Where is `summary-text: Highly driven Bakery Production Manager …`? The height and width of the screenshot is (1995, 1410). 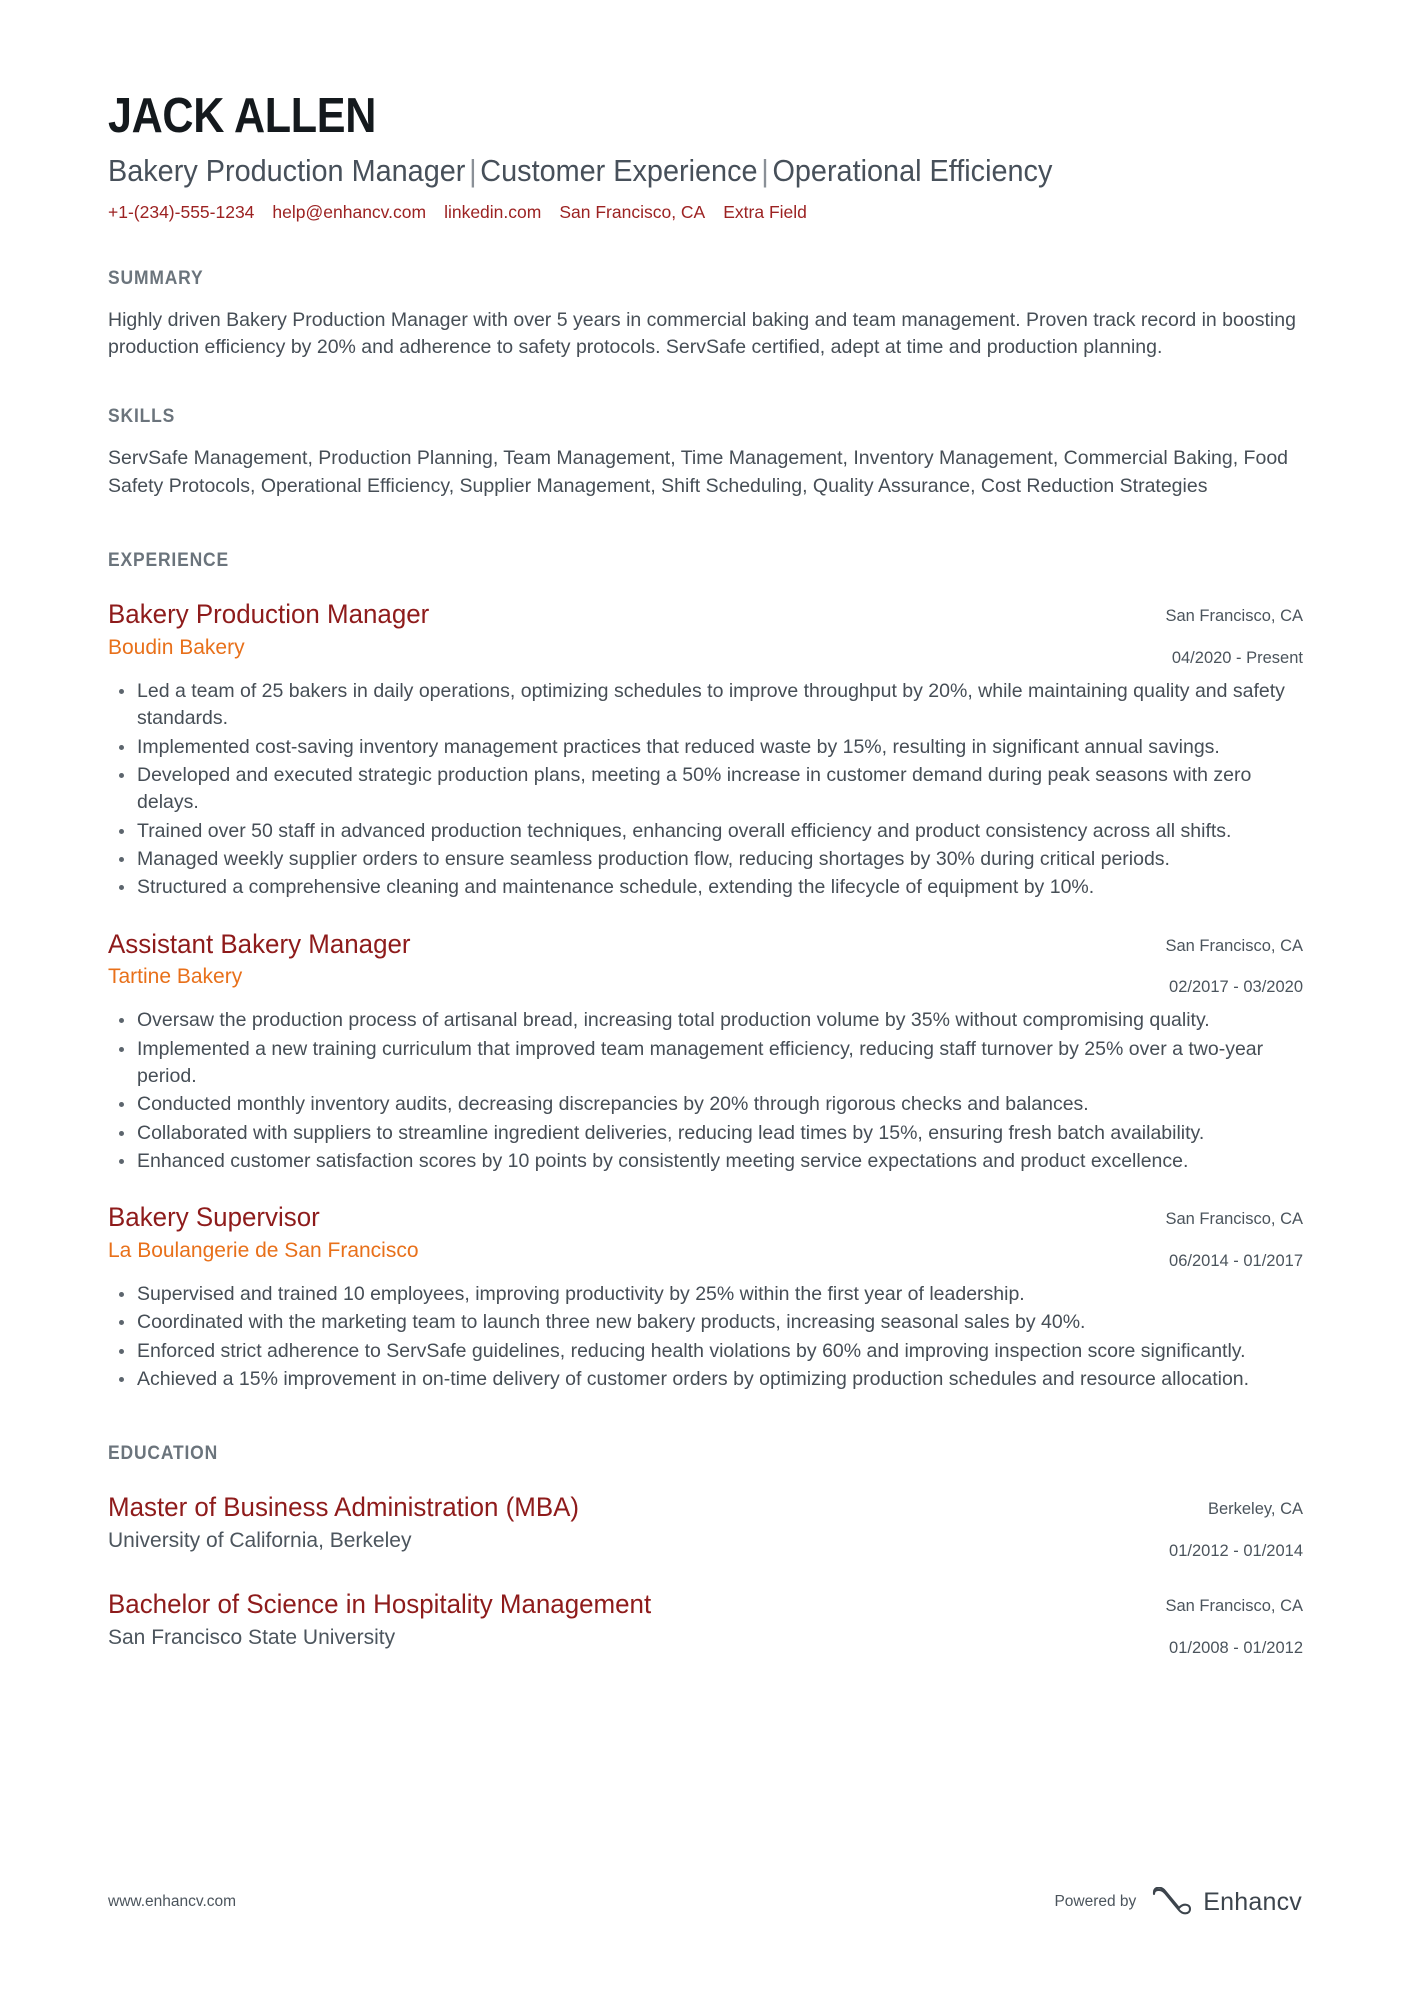
summary-text: Highly driven Bakery Production Manager … is located at coordinates (702, 333).